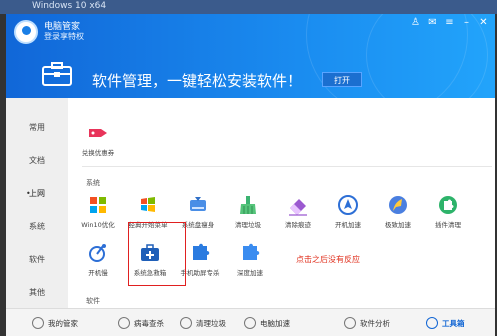 Image resolution: width=497 pixels, height=336 pixels. I want to click on broom-icon, so click(248, 205).